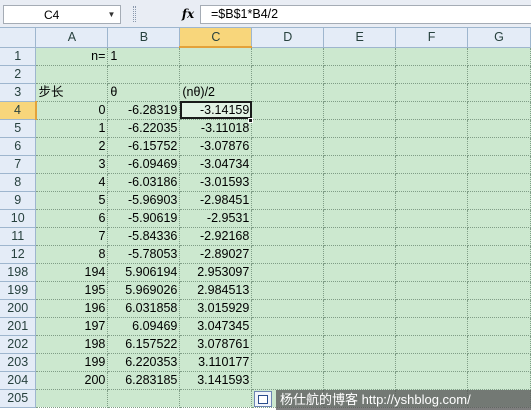 Image resolution: width=531 pixels, height=415 pixels. What do you see at coordinates (18, 218) in the screenshot?
I see `row-header: 10` at bounding box center [18, 218].